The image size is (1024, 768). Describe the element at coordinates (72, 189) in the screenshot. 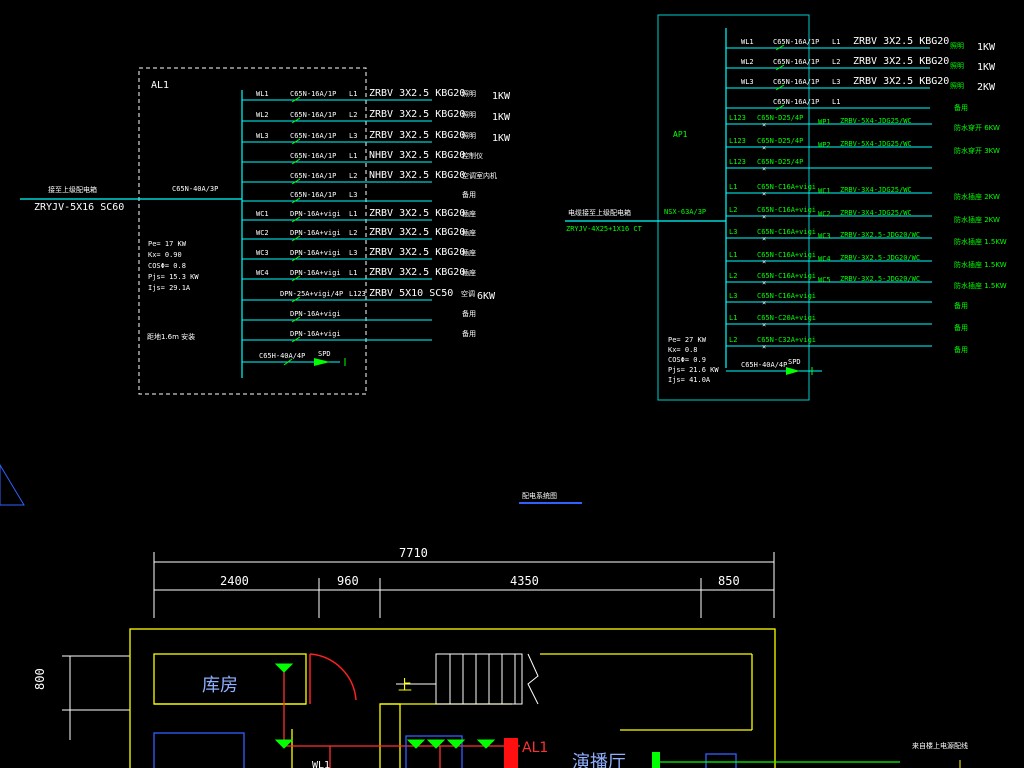

I see `al1-incoming-label: 接至上级配电箱` at that location.